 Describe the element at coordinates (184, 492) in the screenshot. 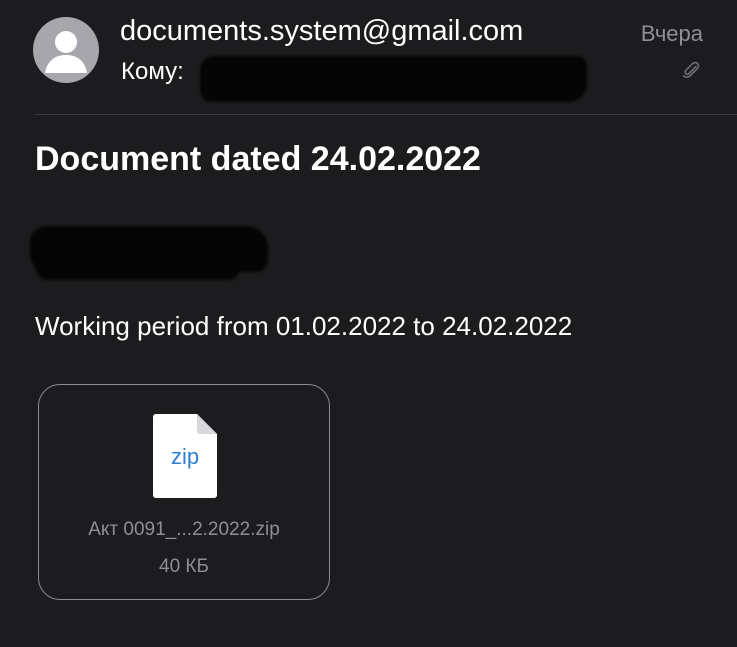

I see `attachment-card: zip Акт 0091_...2.2022.zip 40 КБ` at that location.